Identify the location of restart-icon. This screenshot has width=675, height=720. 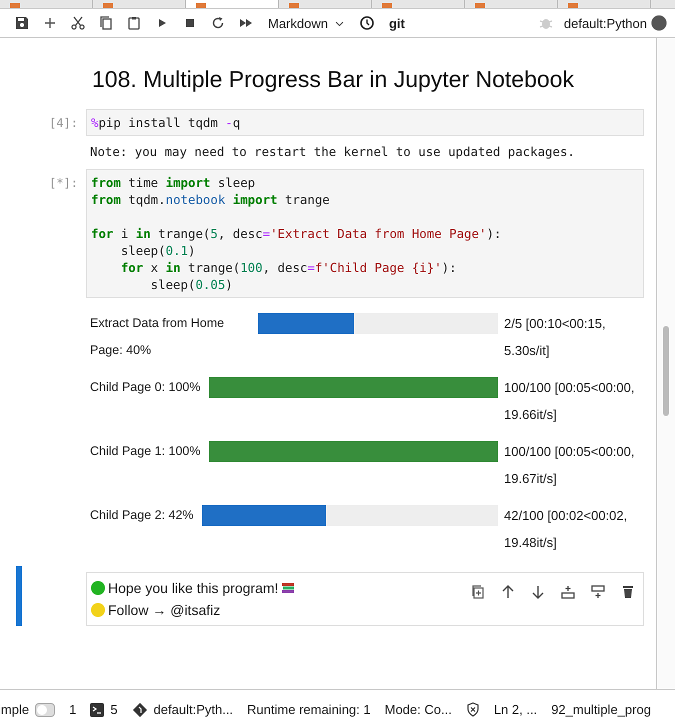
(218, 23).